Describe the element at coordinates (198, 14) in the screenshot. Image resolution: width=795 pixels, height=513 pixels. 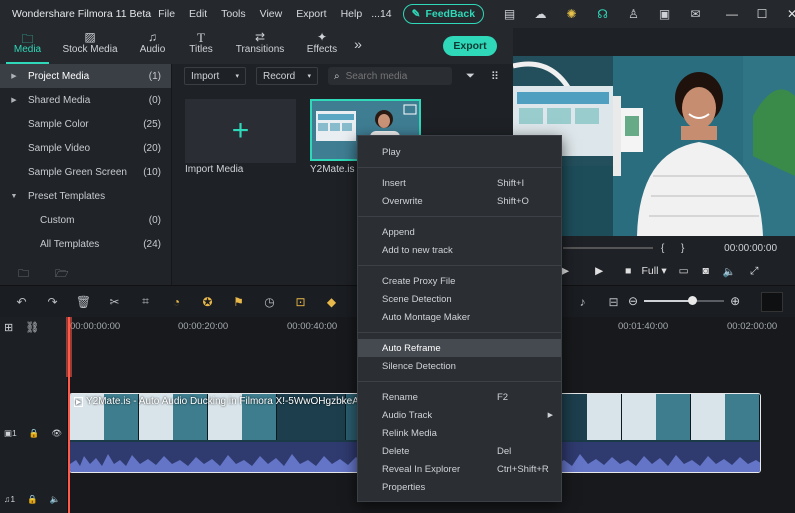
I see `menu-edit: Edit` at that location.